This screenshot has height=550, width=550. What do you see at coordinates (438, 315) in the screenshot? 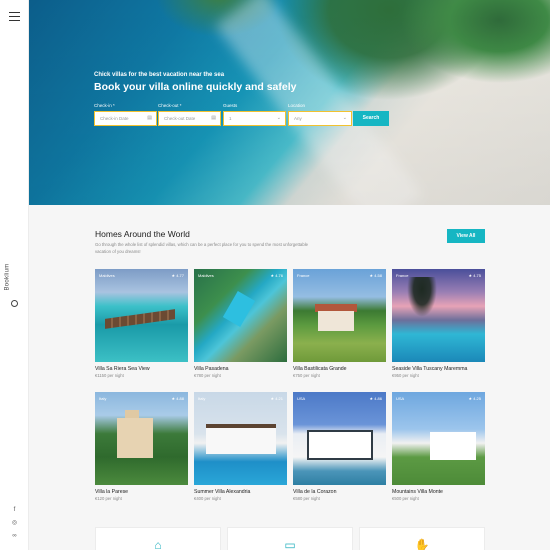
I see `villa-photo: France ★ 4.75` at bounding box center [438, 315].